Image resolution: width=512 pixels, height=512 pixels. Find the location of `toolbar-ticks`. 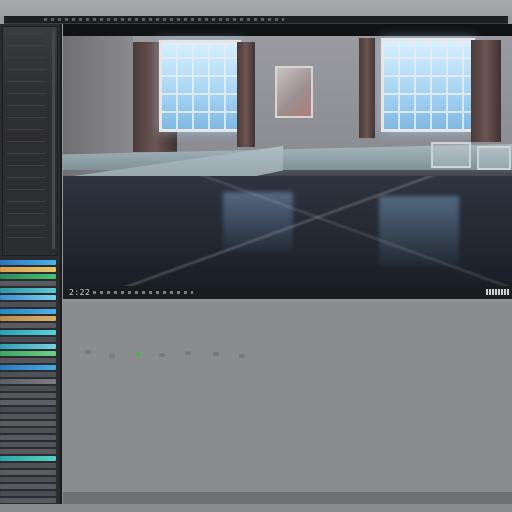

toolbar-ticks is located at coordinates (164, 19).